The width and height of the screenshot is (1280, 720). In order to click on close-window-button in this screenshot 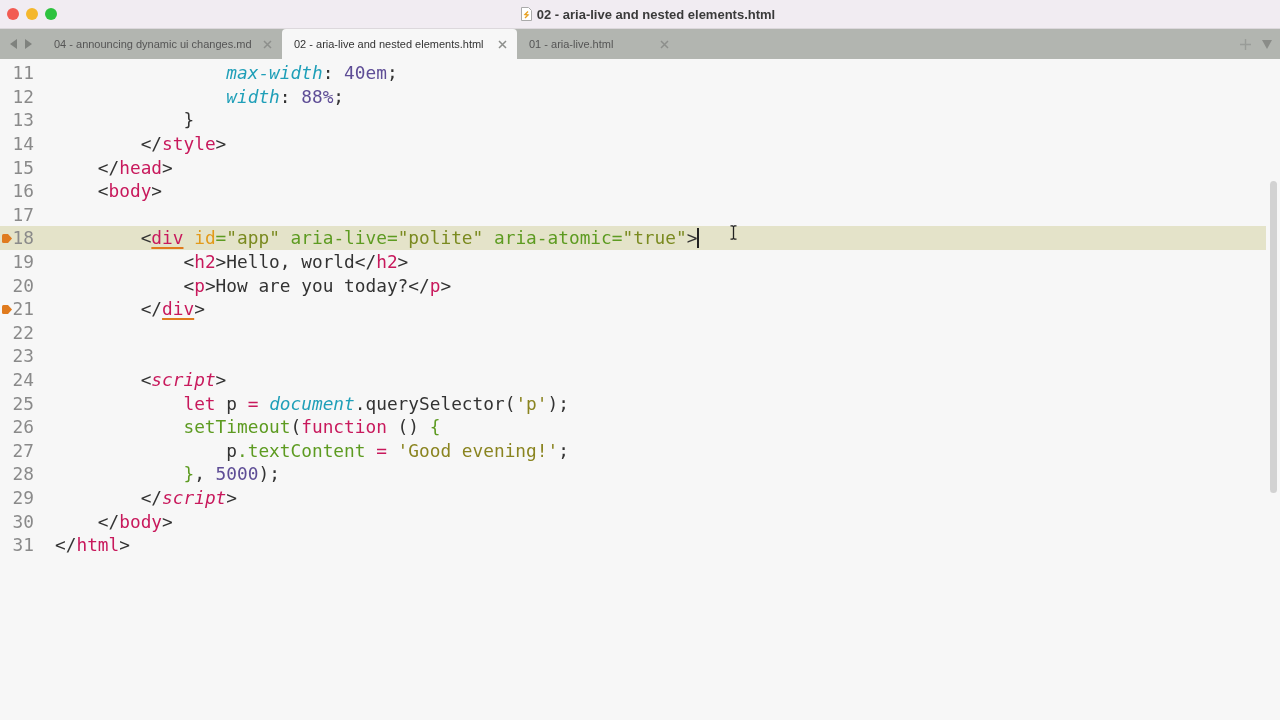, I will do `click(13, 14)`.